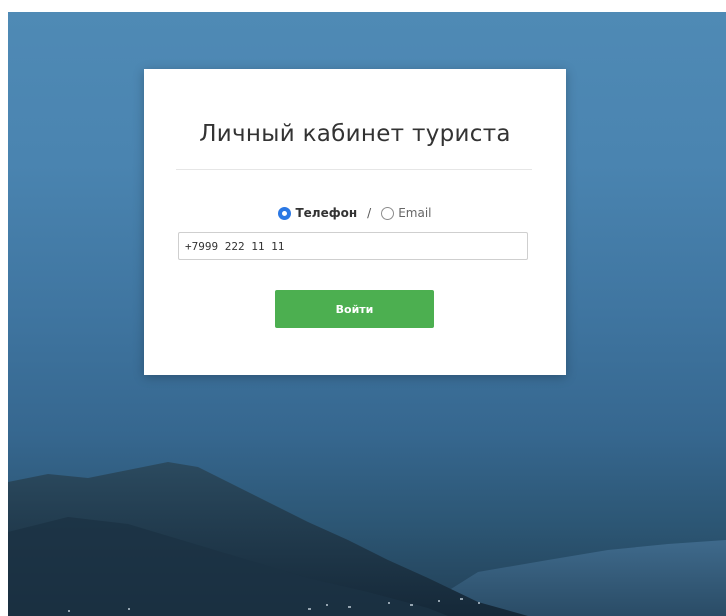 The width and height of the screenshot is (726, 616). What do you see at coordinates (414, 213) in the screenshot?
I see `email-option-label: Email` at bounding box center [414, 213].